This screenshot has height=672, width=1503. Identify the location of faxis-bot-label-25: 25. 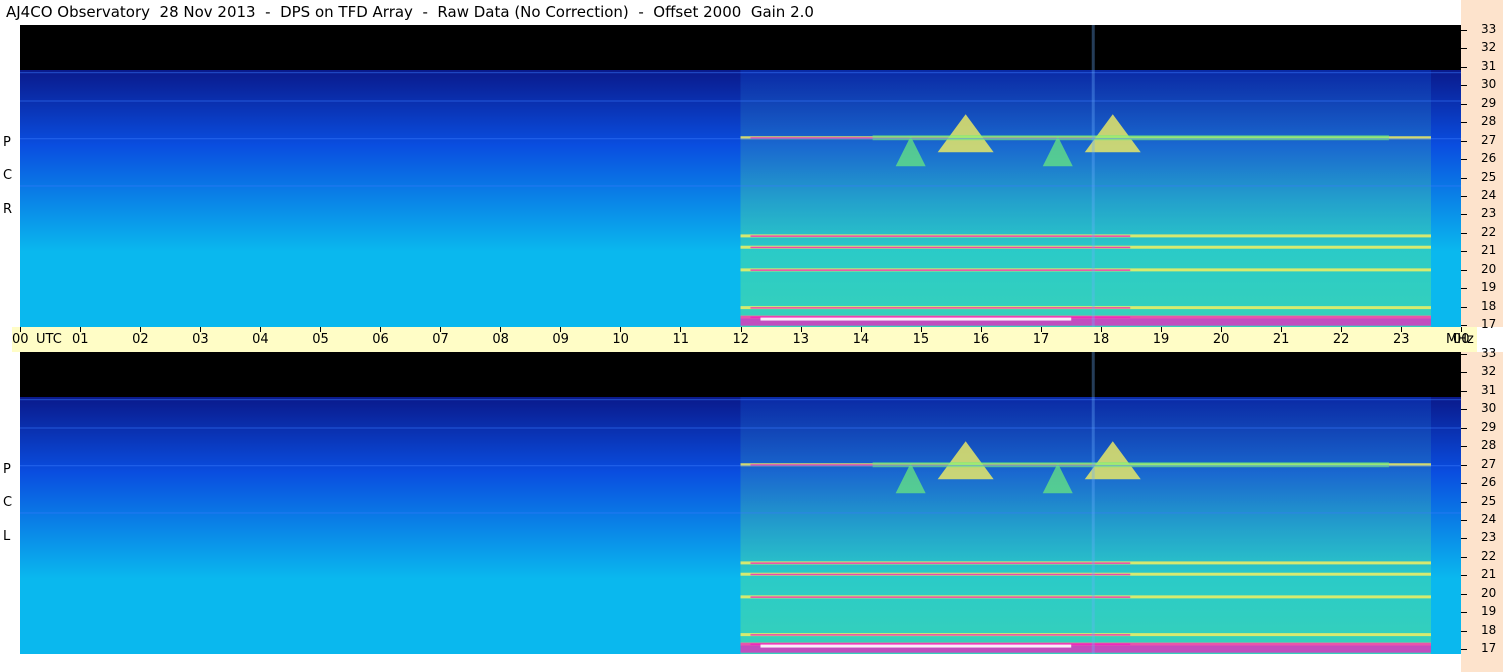
(1489, 500).